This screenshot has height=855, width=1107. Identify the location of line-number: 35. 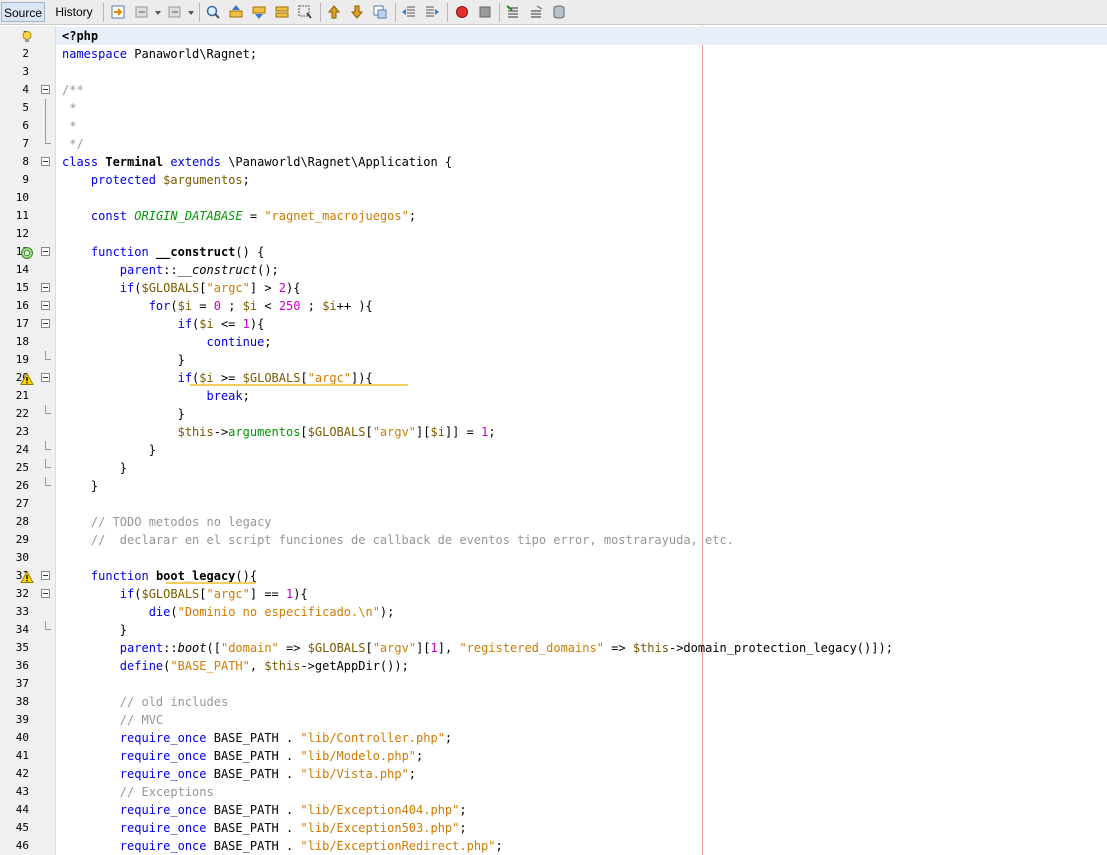
(22, 647).